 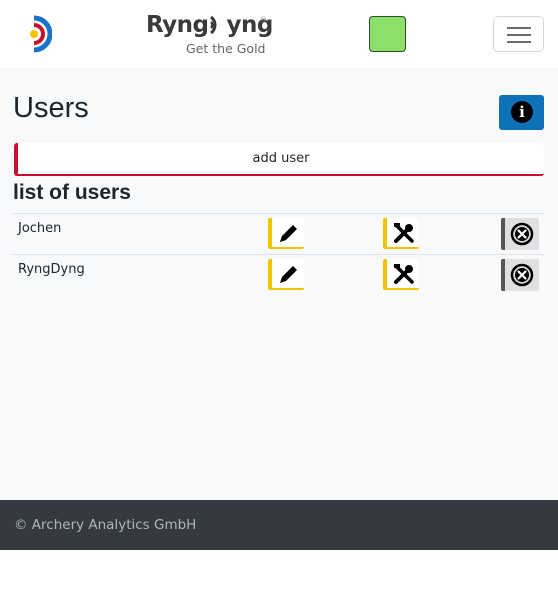 I want to click on footer-copyright: © Archery Analytics GmbH, so click(x=105, y=525).